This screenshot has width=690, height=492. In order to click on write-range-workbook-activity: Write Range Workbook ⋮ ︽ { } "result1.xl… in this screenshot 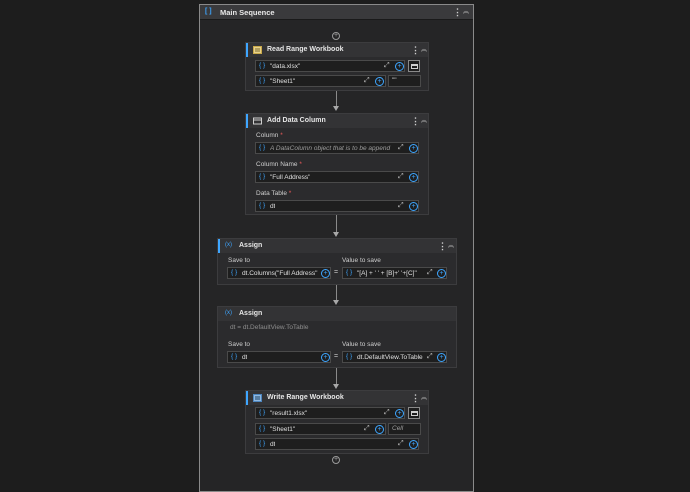, I will do `click(337, 422)`.